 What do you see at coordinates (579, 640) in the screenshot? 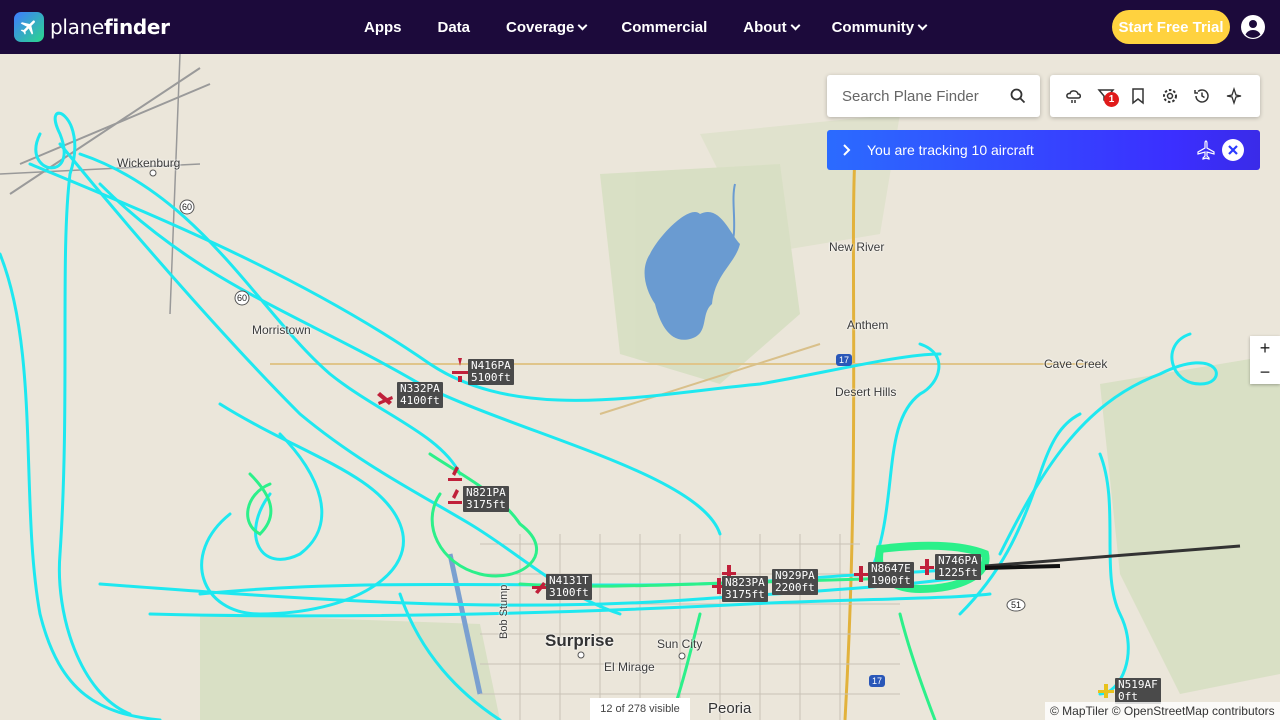
I see `place-label: Surprise` at bounding box center [579, 640].